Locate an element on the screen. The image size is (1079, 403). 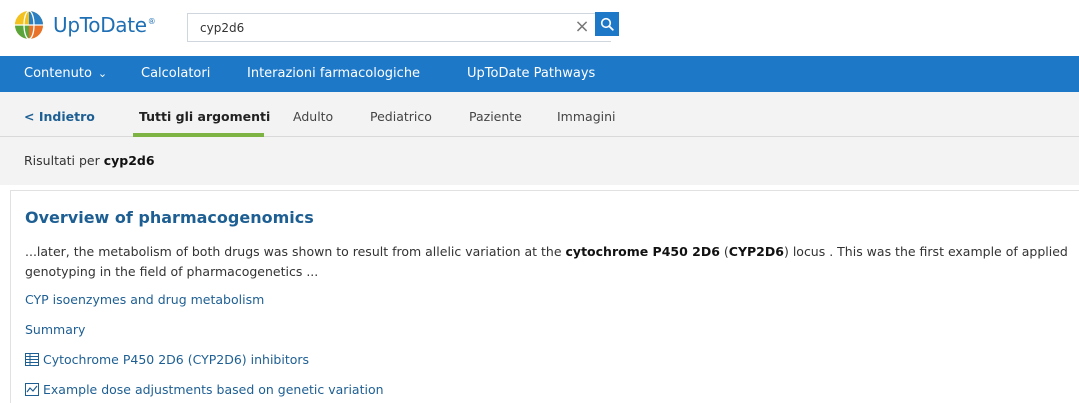
tab-tutti-gli-argomenti: Tutti gli argomenti is located at coordinates (204, 114).